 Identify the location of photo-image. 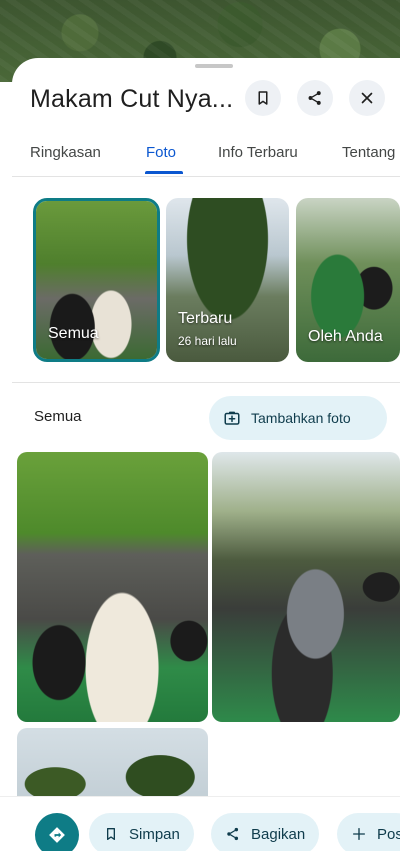
(306, 587).